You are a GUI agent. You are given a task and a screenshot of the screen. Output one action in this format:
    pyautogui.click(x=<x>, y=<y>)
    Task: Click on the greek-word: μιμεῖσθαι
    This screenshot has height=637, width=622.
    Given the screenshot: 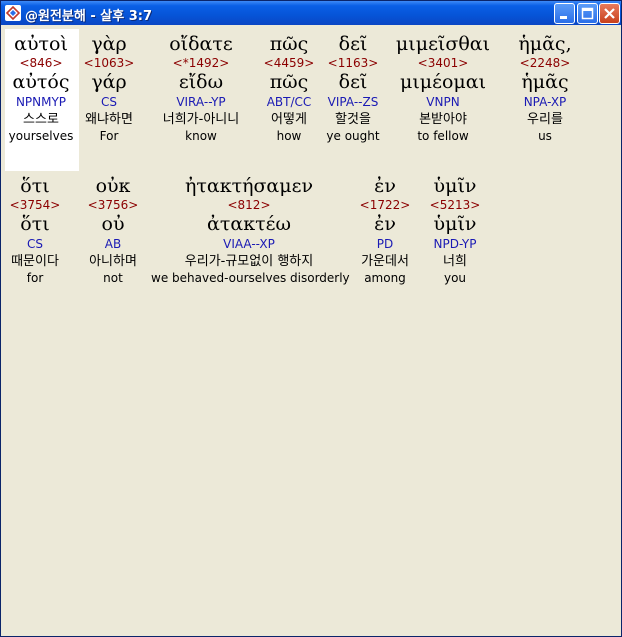 What is the action you would take?
    pyautogui.click(x=443, y=44)
    